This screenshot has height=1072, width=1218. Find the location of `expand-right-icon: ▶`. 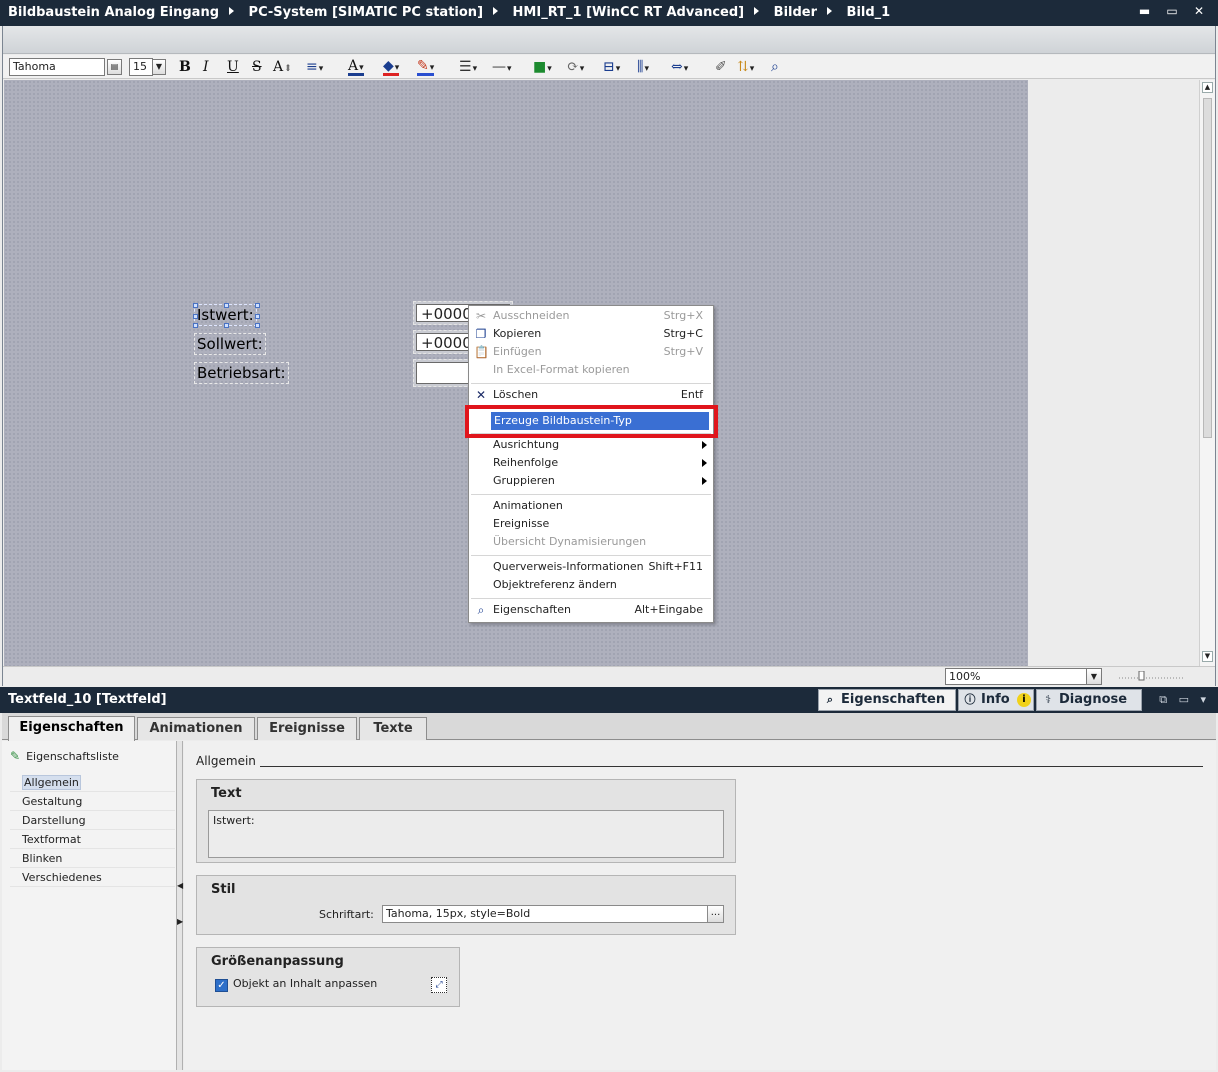

expand-right-icon: ▶ is located at coordinates (180, 921).